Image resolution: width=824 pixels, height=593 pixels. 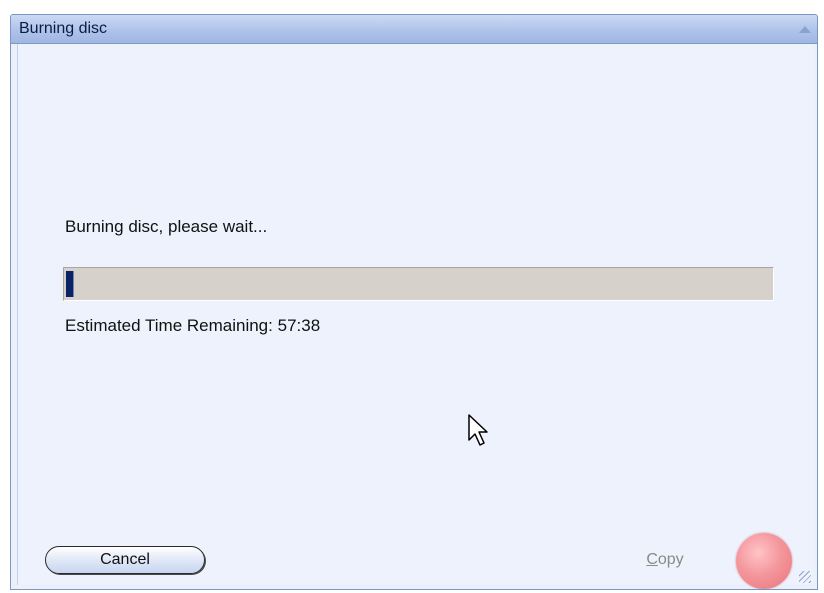 What do you see at coordinates (418, 284) in the screenshot?
I see `progress-bar` at bounding box center [418, 284].